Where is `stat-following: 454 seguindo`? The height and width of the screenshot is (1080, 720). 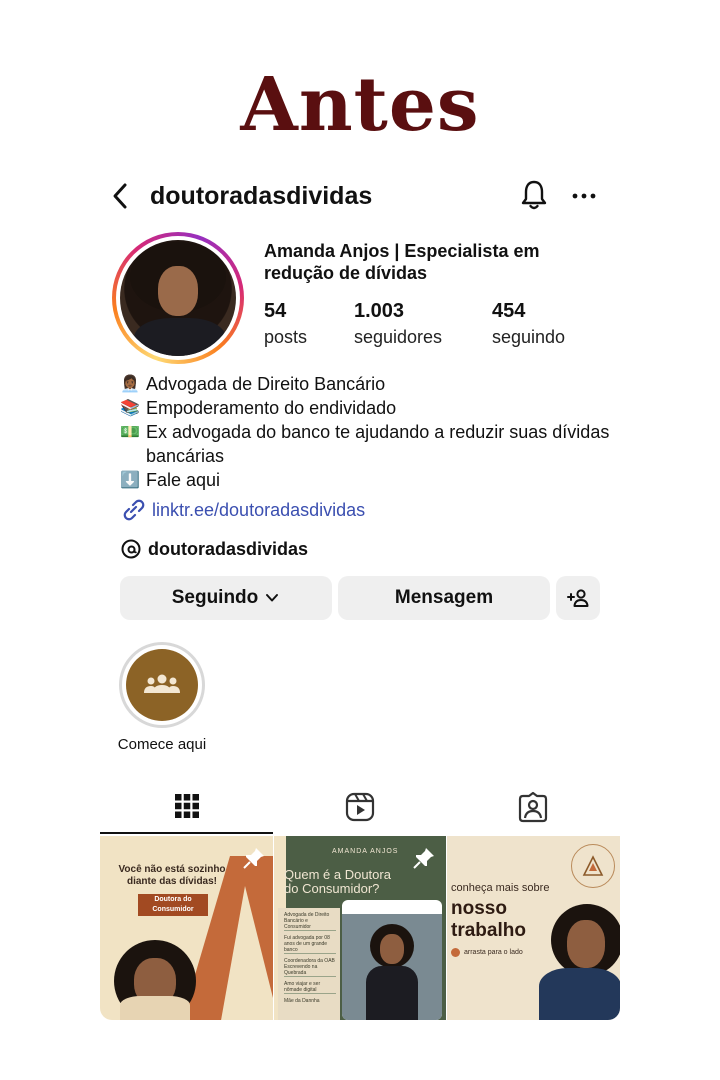 stat-following: 454 seguindo is located at coordinates (528, 324).